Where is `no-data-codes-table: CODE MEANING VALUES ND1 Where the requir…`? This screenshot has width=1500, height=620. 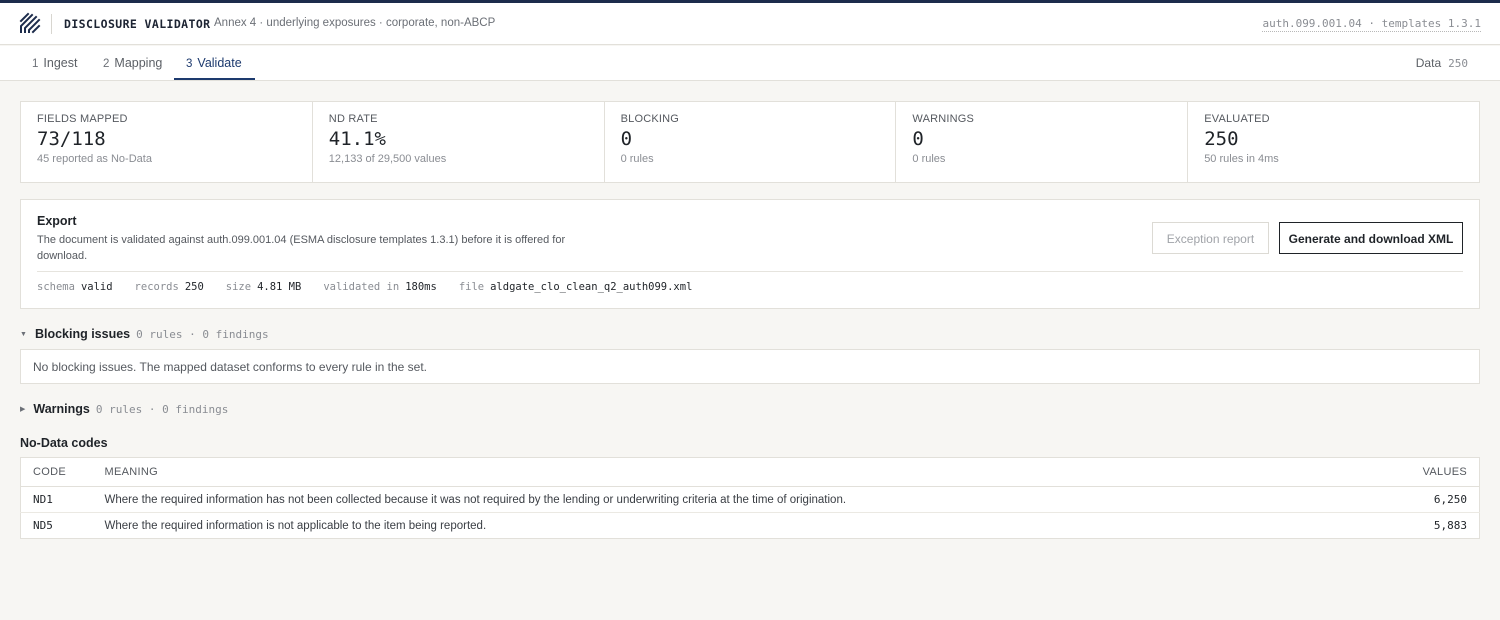
no-data-codes-table: CODE MEANING VALUES ND1 Where the requir… is located at coordinates (750, 498).